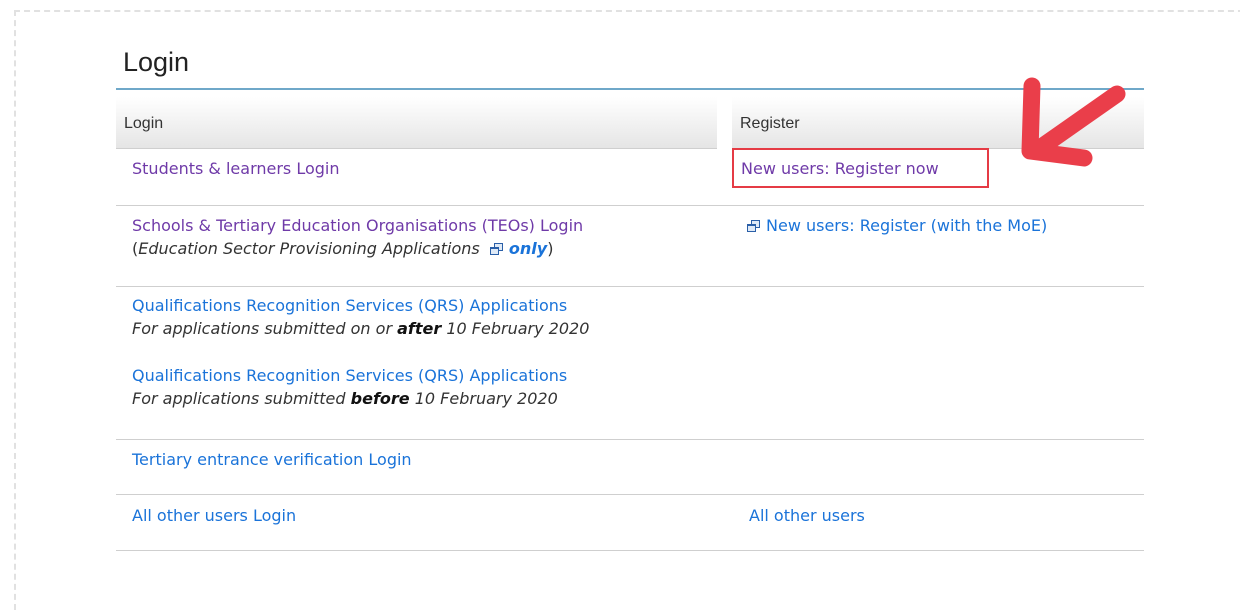 This screenshot has height=610, width=1240. What do you see at coordinates (770, 123) in the screenshot?
I see `column-header-register-label: Register` at bounding box center [770, 123].